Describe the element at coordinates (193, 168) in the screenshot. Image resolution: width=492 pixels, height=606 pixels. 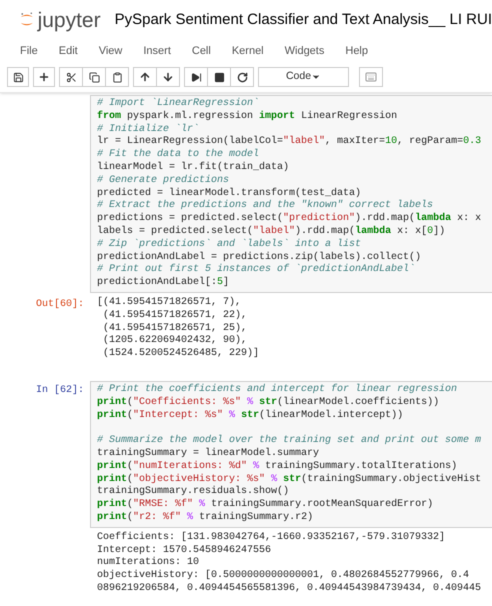
I see `code-line: linearModel = lr.fit(train_data)` at that location.